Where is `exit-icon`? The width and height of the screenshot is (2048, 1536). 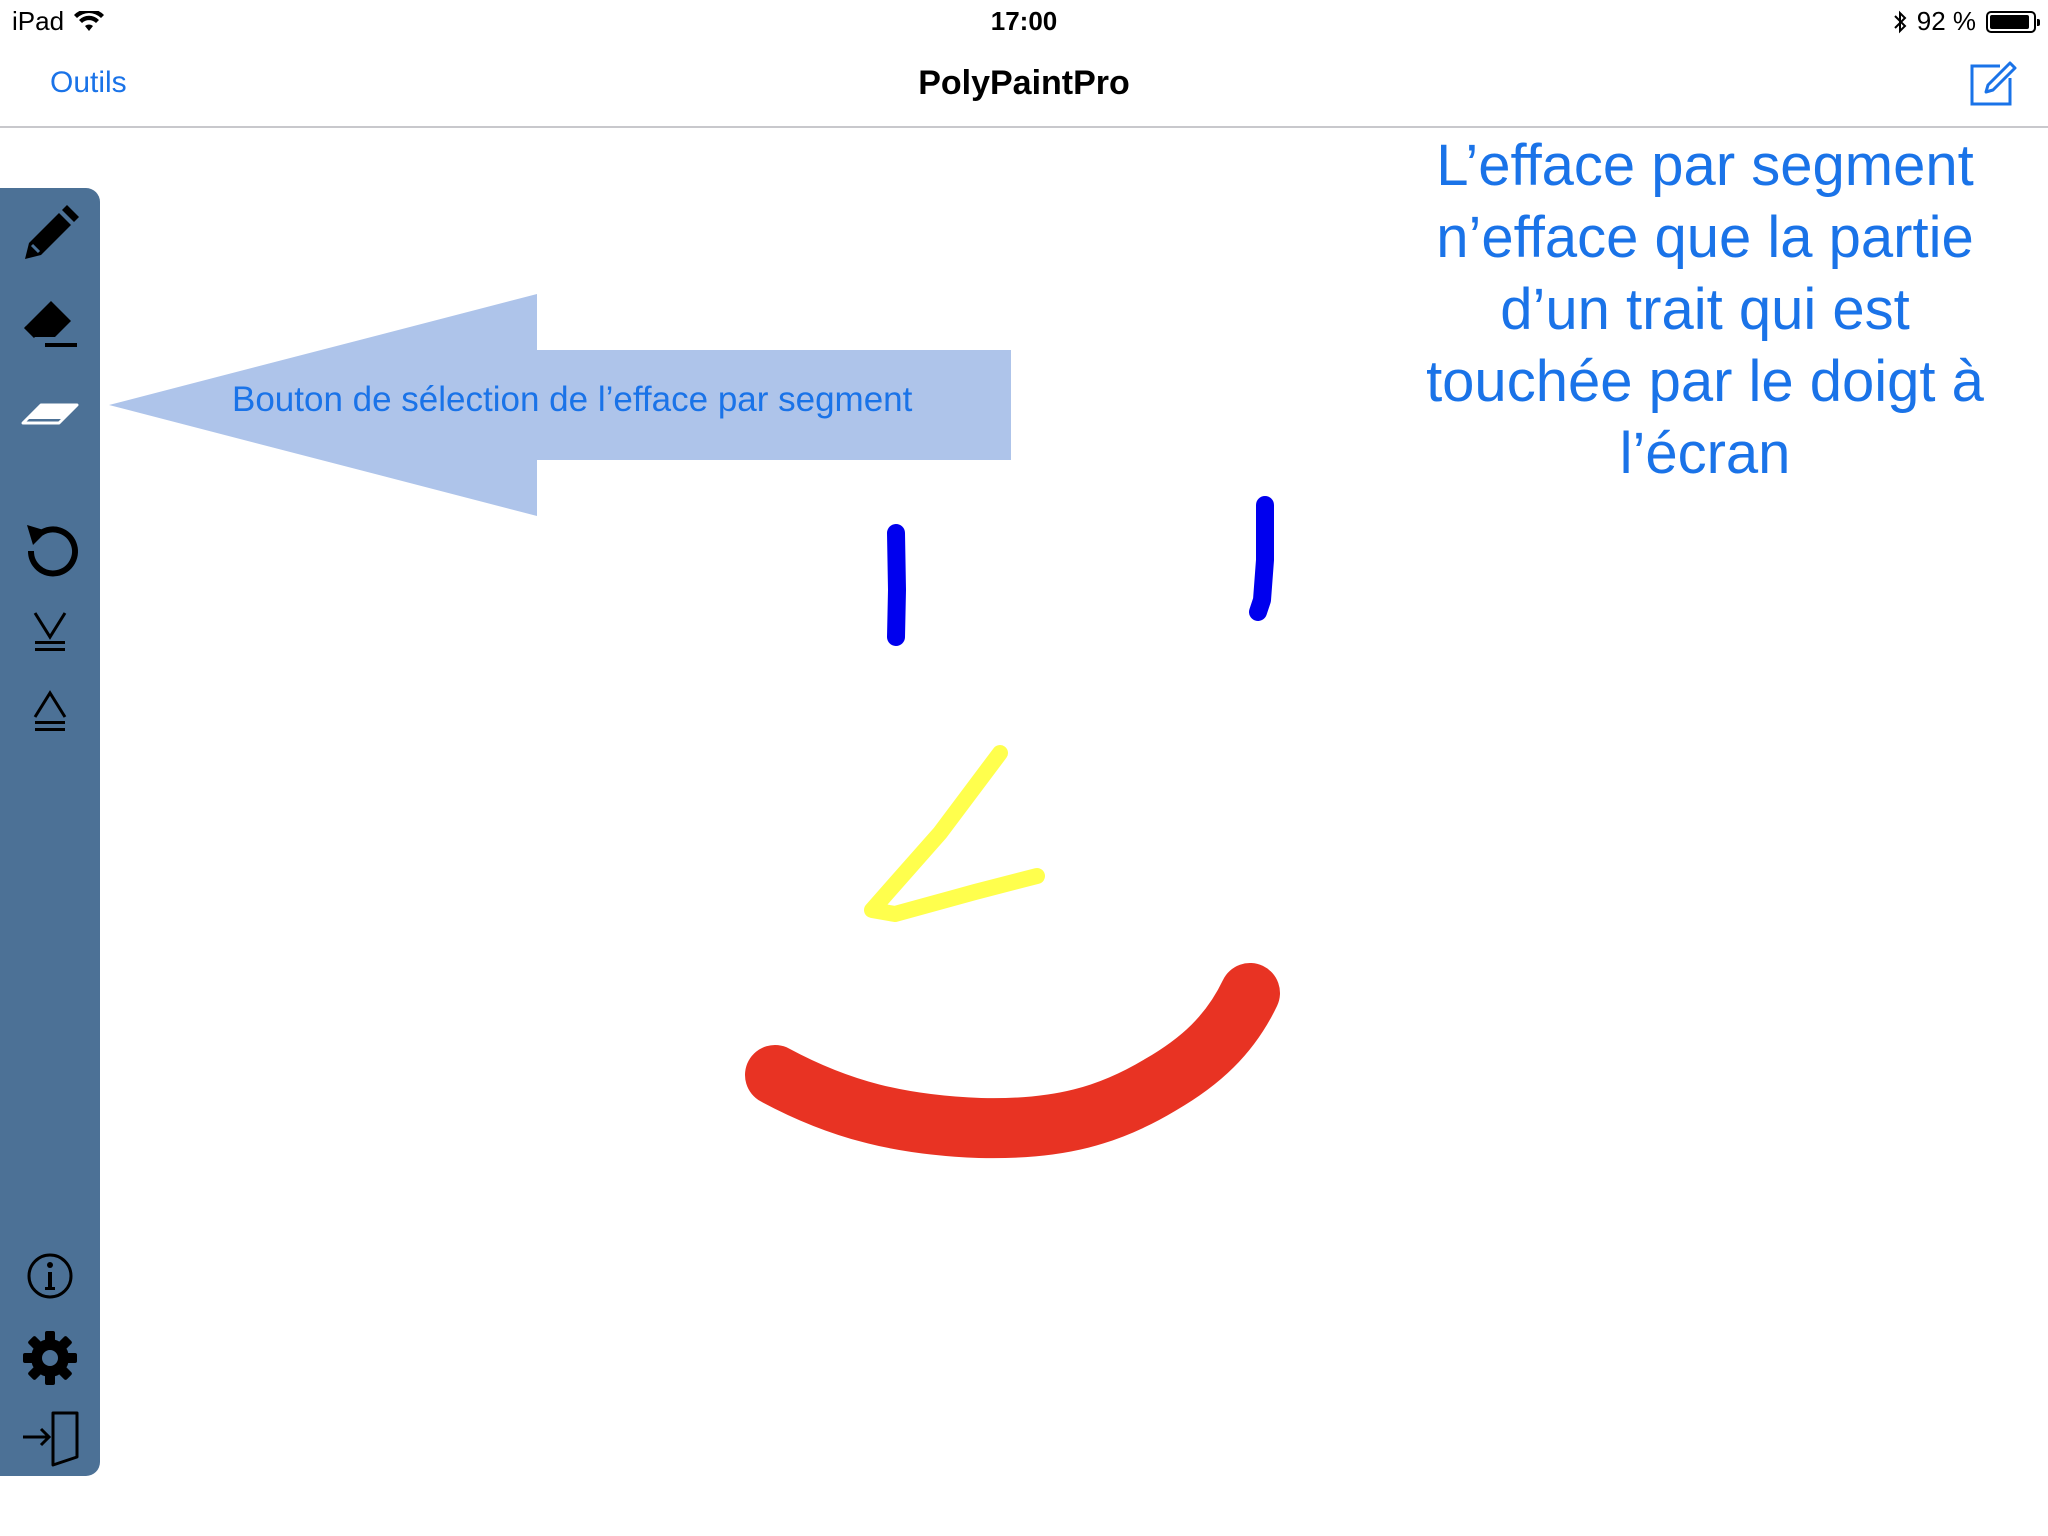
exit-icon is located at coordinates (51, 1439).